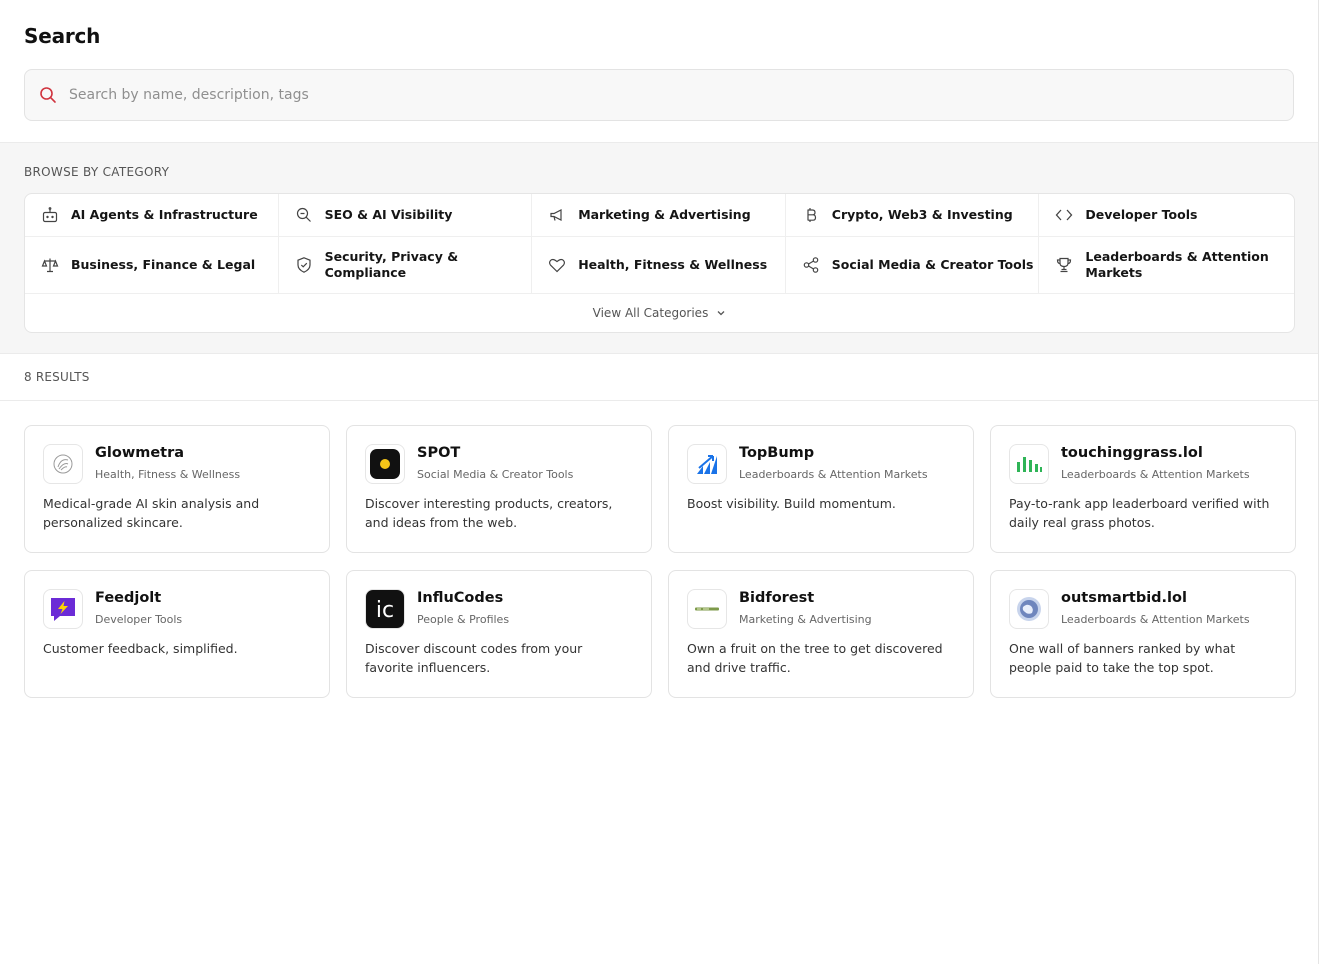  I want to click on influcodes-logo: ic, so click(385, 609).